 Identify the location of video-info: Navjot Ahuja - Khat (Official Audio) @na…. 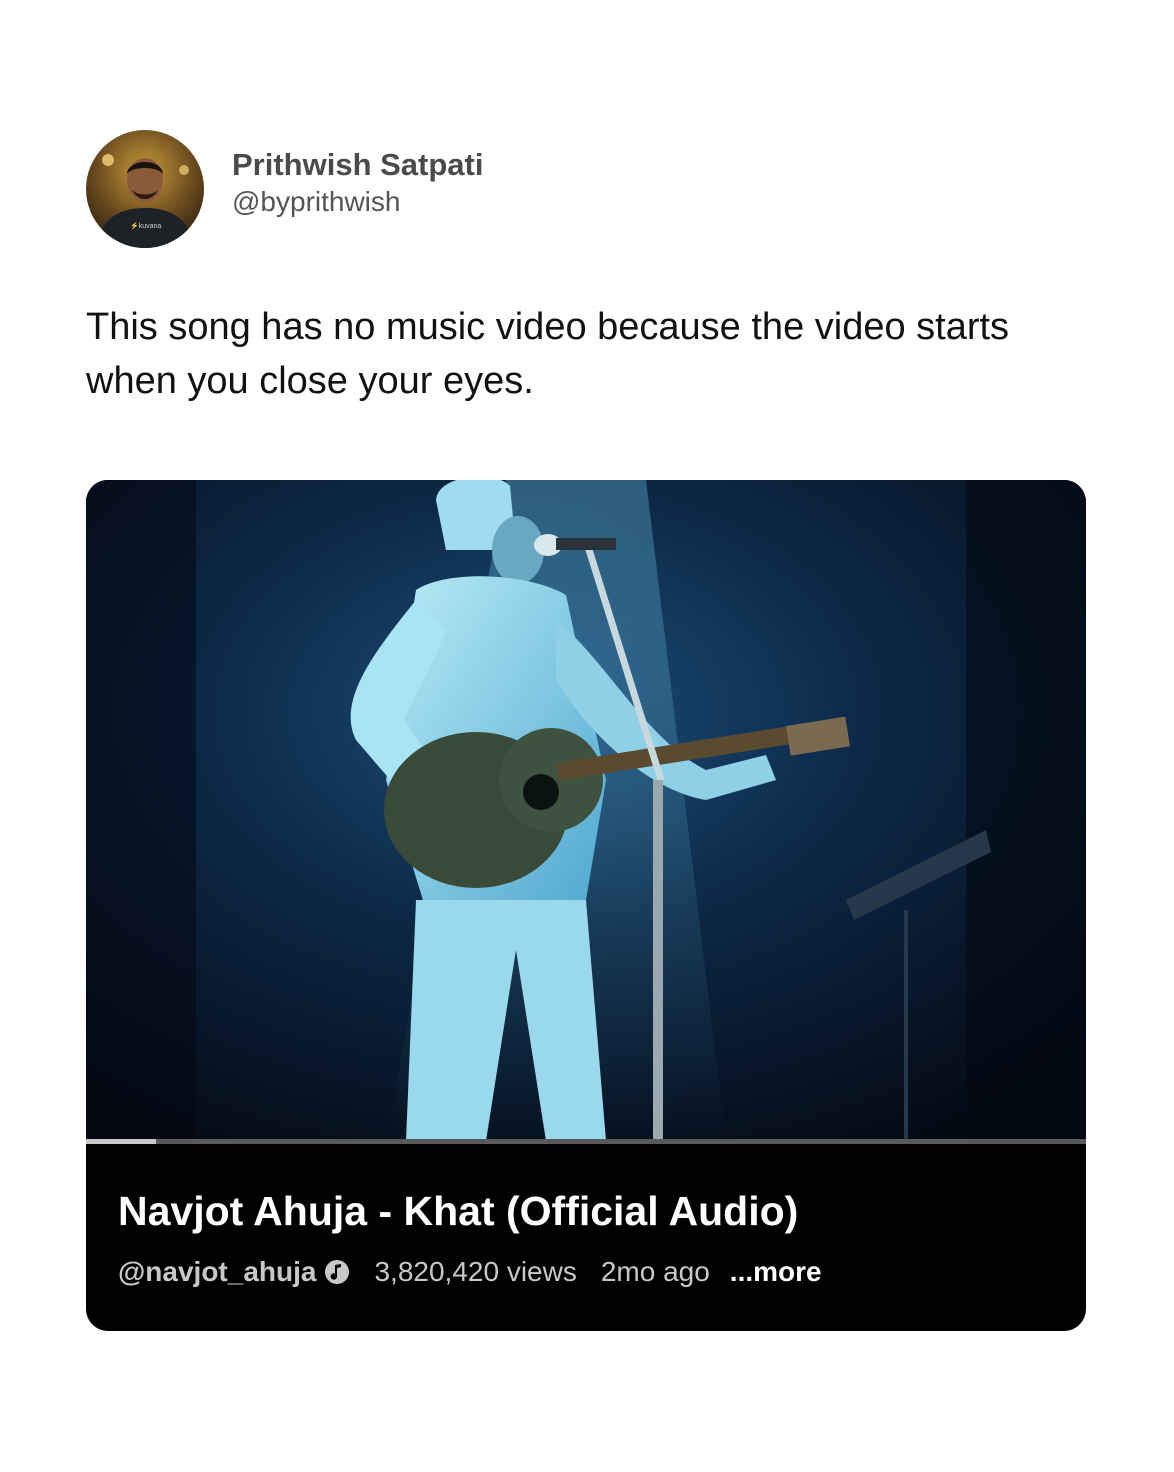
(586, 1238).